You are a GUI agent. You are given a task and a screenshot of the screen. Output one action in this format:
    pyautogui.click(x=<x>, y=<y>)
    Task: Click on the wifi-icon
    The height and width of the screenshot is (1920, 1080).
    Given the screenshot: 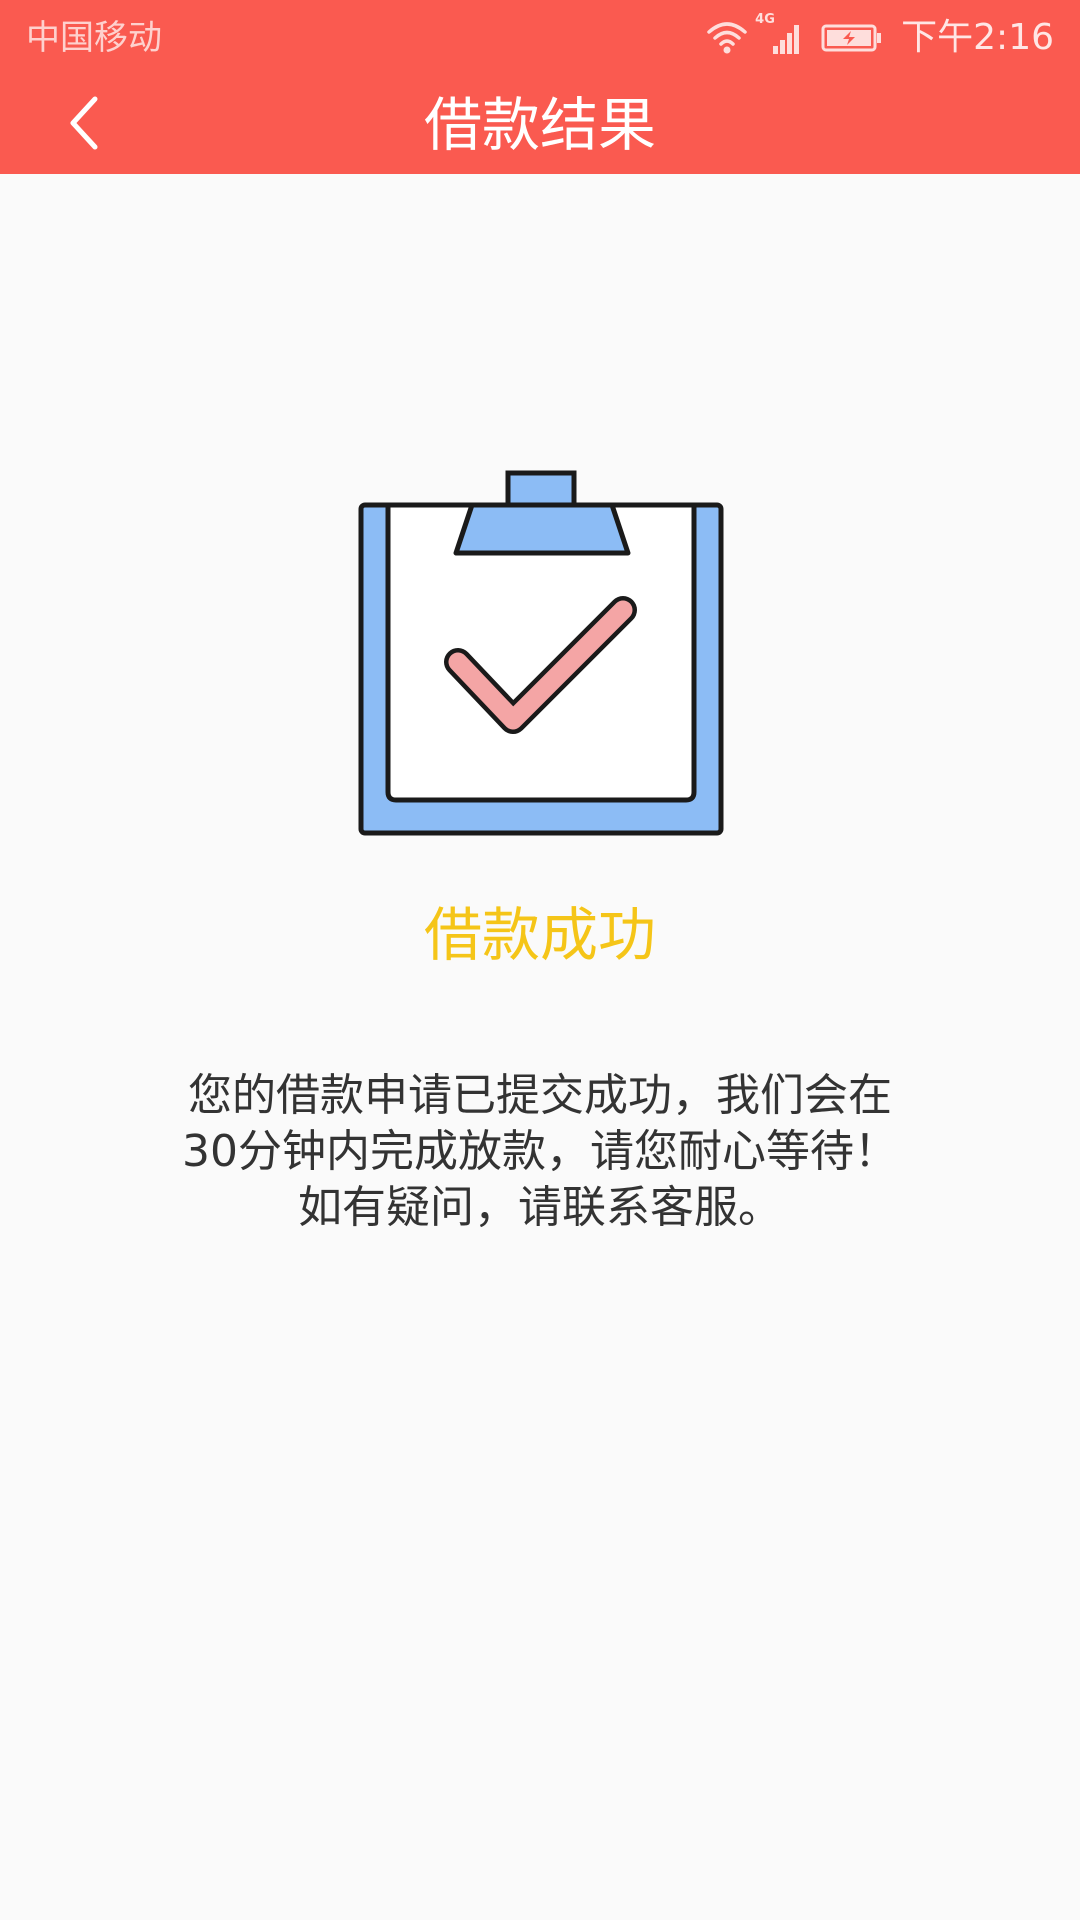 What is the action you would take?
    pyautogui.click(x=727, y=38)
    